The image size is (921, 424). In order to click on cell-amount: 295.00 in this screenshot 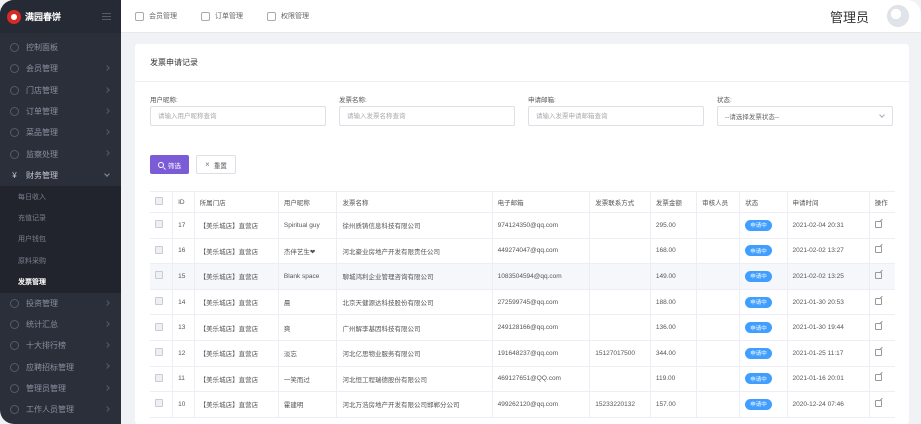, I will do `click(674, 225)`.